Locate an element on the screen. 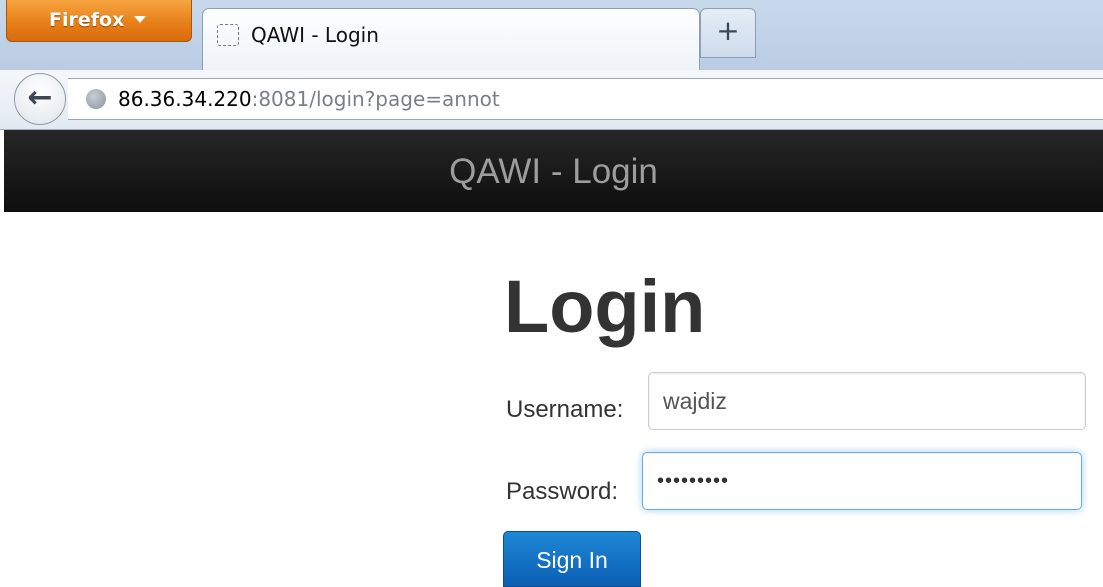 The width and height of the screenshot is (1103, 587). back-arrow-icon: ← is located at coordinates (40, 97).